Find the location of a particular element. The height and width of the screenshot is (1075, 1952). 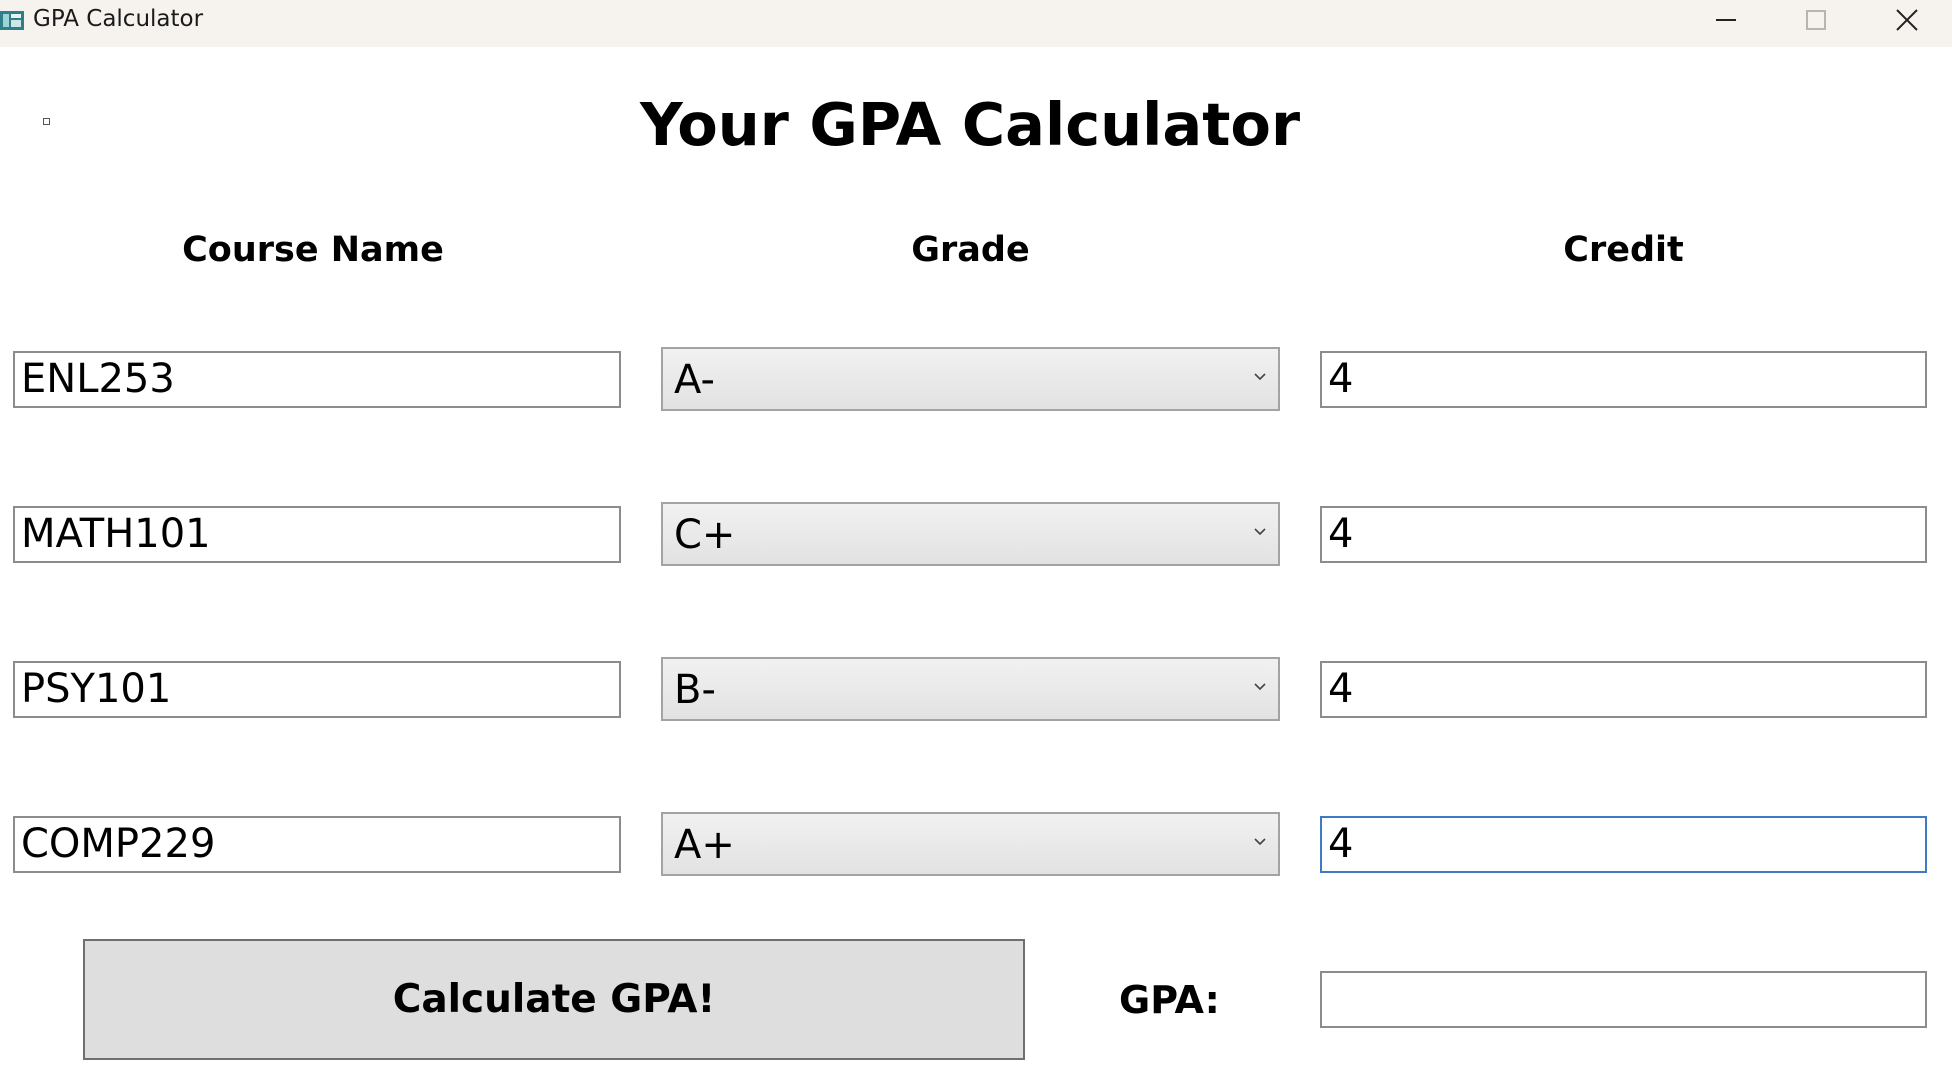

minimize-button is located at coordinates (1726, 20).